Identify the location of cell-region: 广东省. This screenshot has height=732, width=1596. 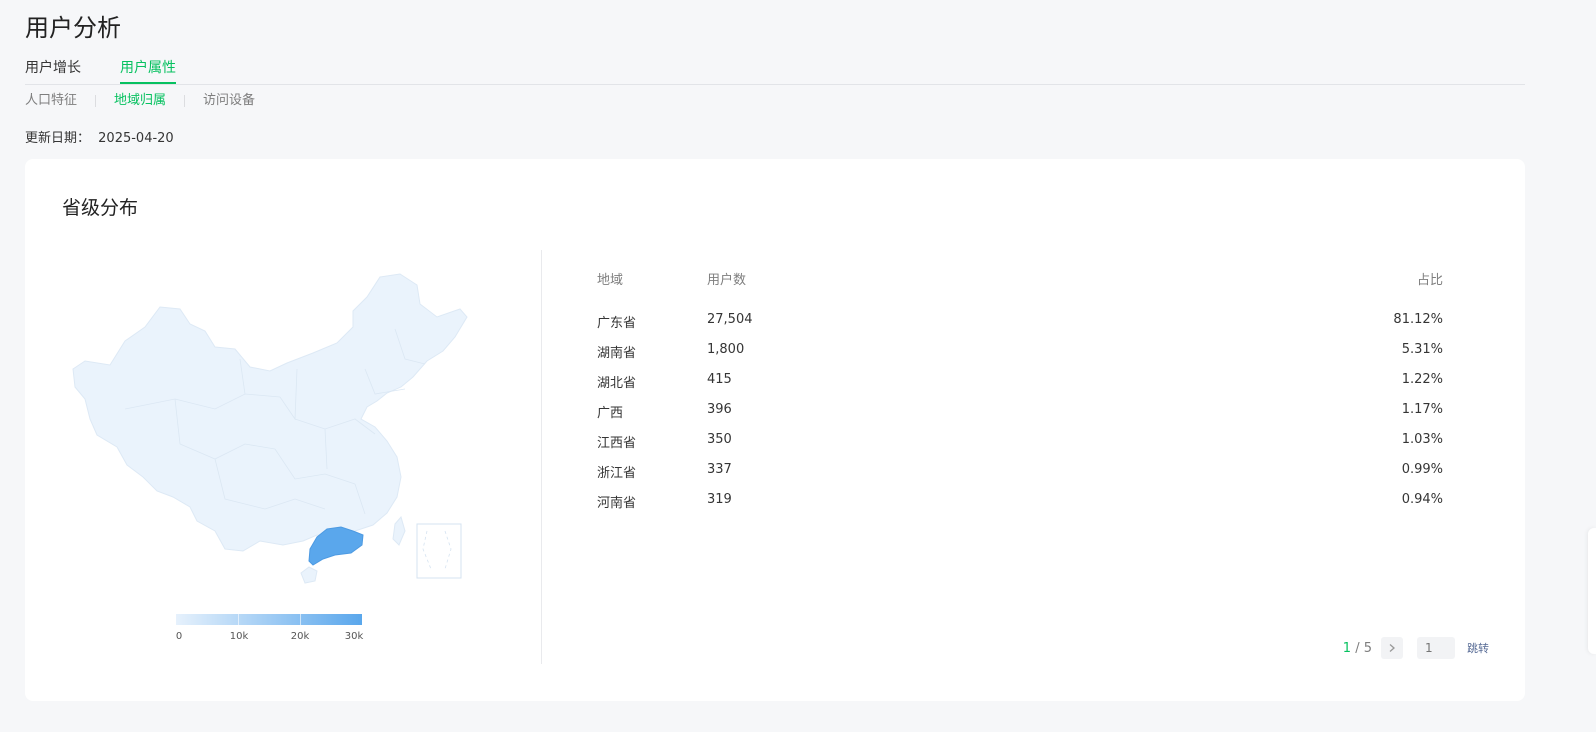
(617, 323).